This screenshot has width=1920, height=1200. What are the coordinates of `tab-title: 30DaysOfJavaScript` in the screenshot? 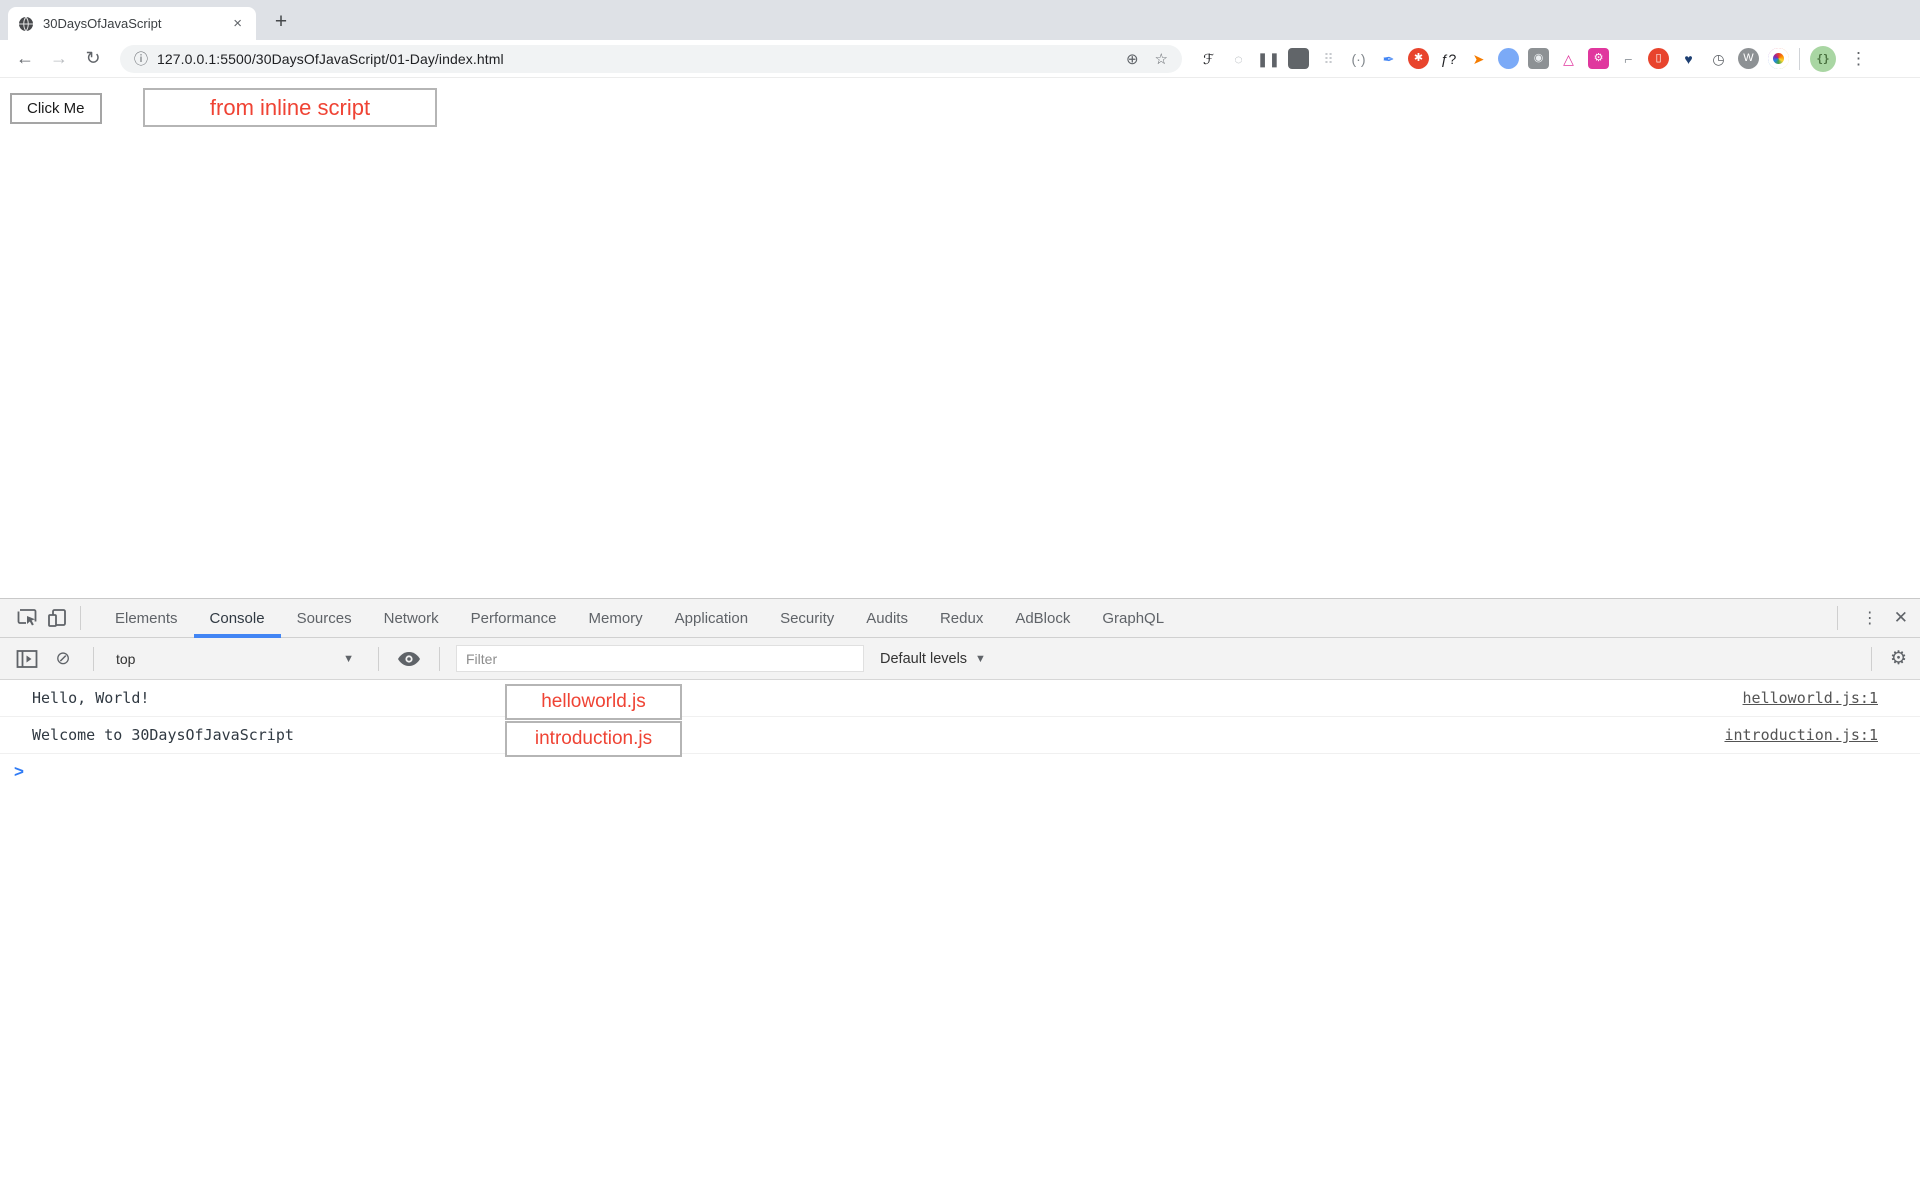 It's located at (102, 23).